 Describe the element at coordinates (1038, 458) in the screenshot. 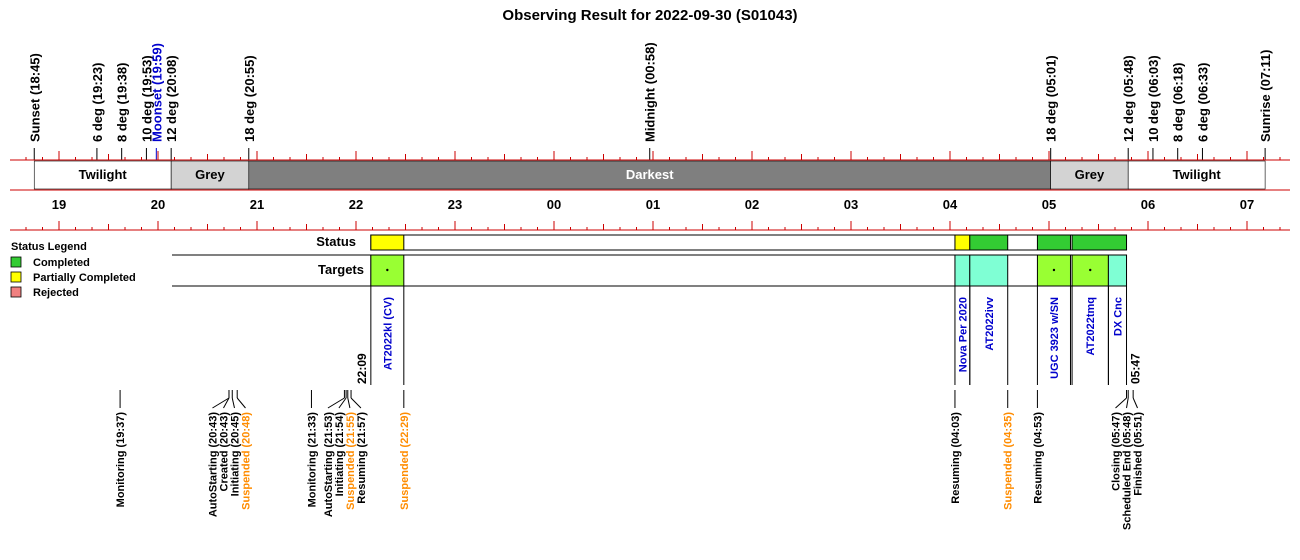

I see `event-label: Resuming (04:53)` at that location.